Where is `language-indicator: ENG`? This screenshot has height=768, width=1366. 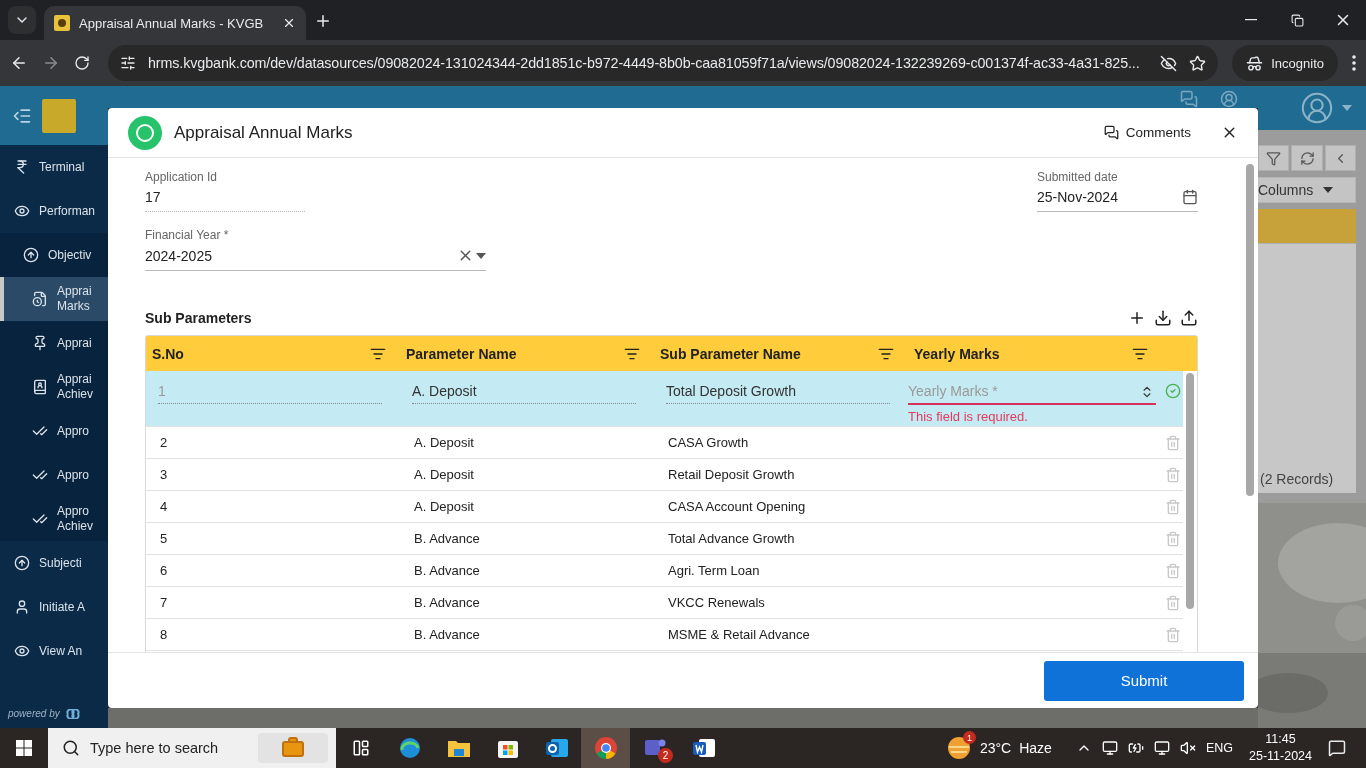
language-indicator: ENG is located at coordinates (1219, 748).